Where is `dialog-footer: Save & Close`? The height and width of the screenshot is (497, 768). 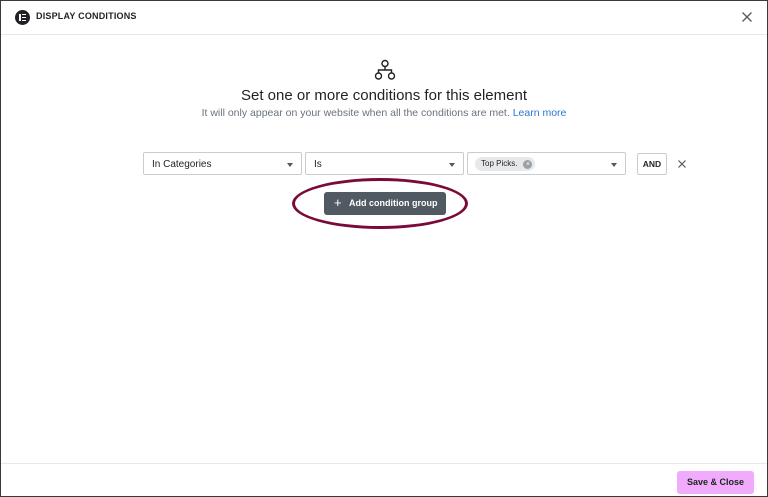
dialog-footer: Save & Close is located at coordinates (384, 480).